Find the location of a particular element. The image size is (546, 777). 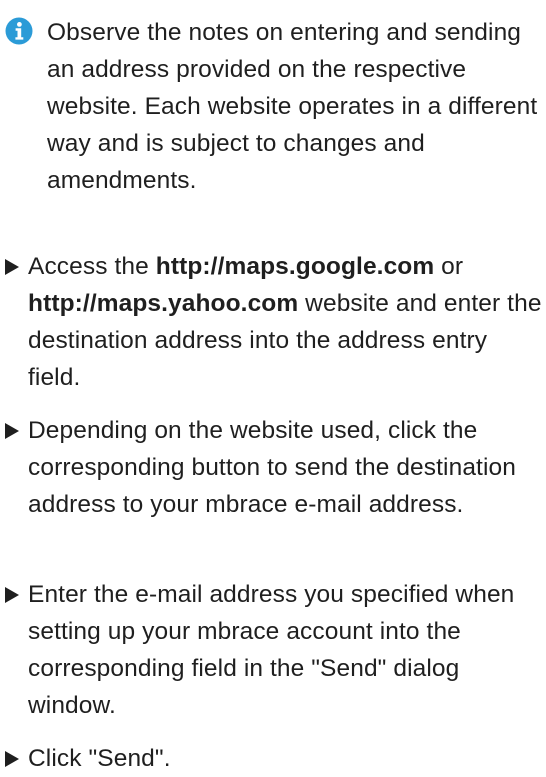

step-item: Click "Send". is located at coordinates (275, 758).